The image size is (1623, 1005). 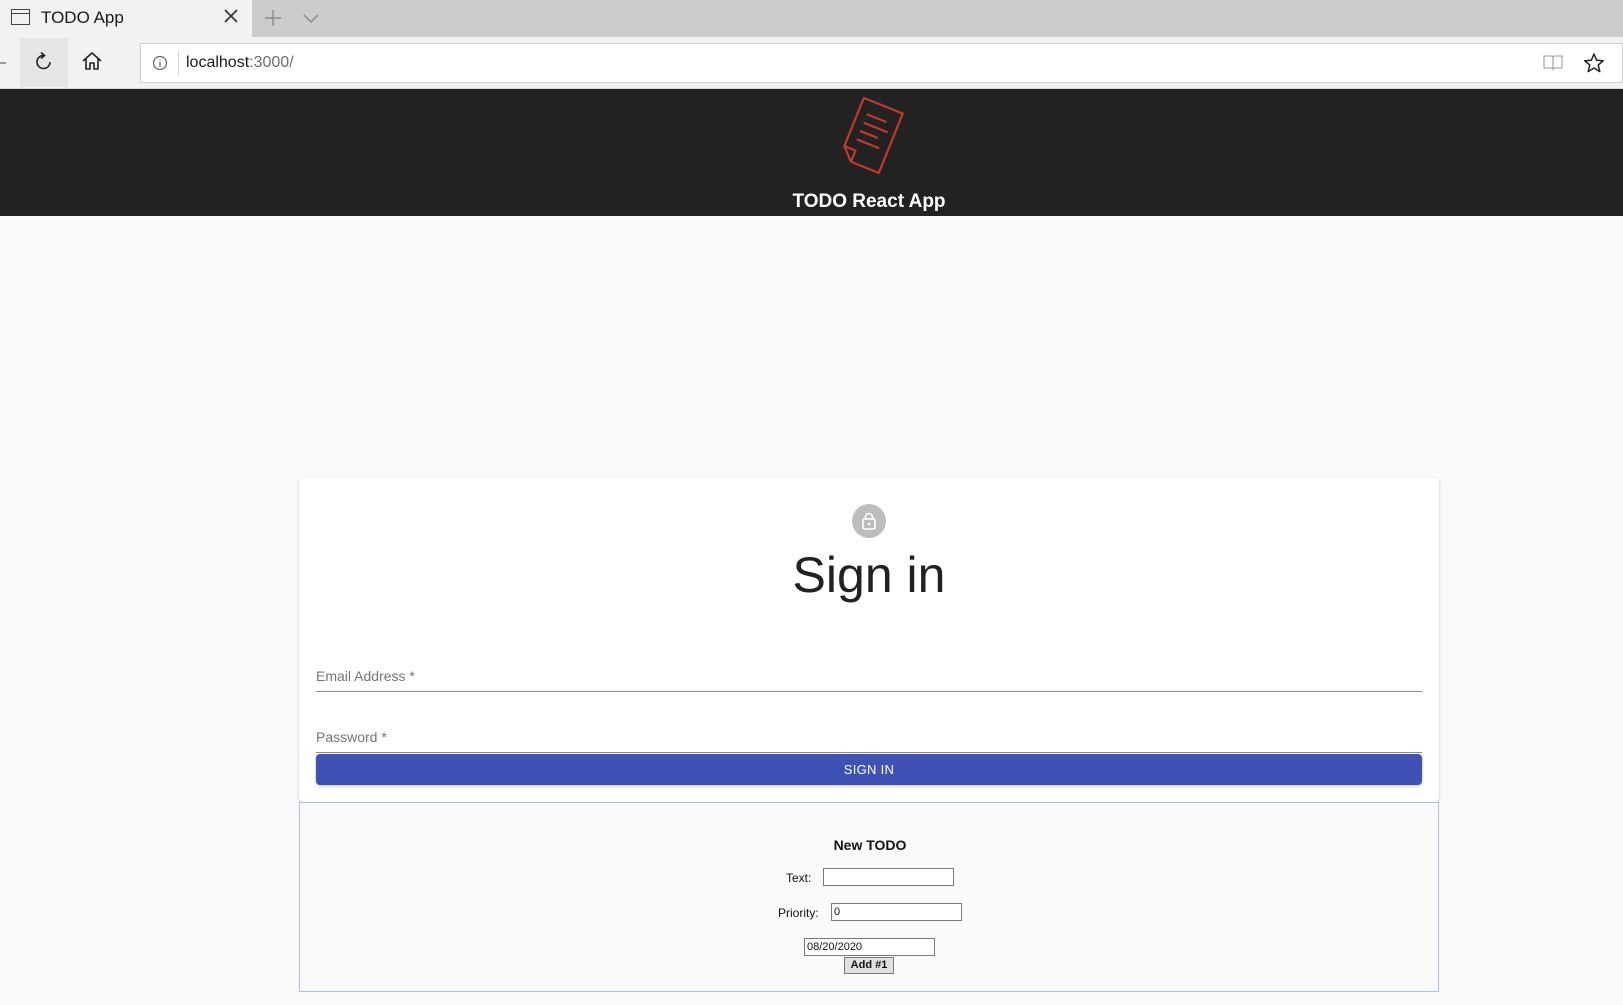 I want to click on email-label: Email Address *, so click(x=365, y=676).